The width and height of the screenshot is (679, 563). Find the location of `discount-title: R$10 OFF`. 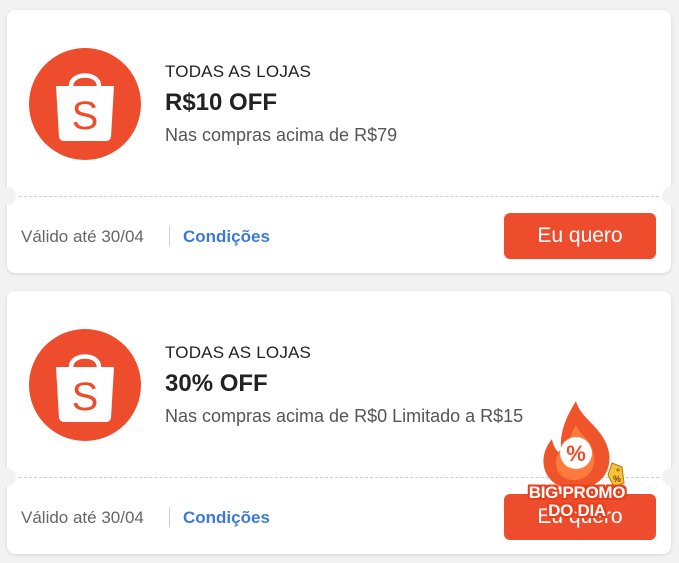

discount-title: R$10 OFF is located at coordinates (221, 102).